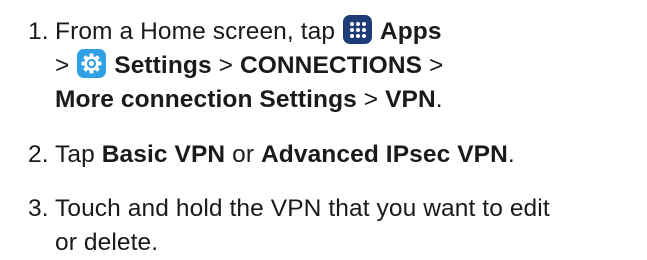 The width and height of the screenshot is (647, 260). I want to click on step-1-period: ., so click(439, 99).